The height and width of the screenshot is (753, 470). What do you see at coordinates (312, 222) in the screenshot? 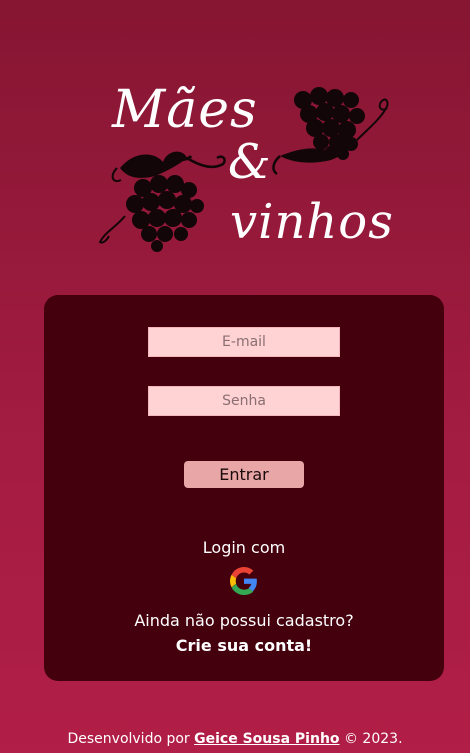
I see `logo-text-vinhos: vinhos` at bounding box center [312, 222].